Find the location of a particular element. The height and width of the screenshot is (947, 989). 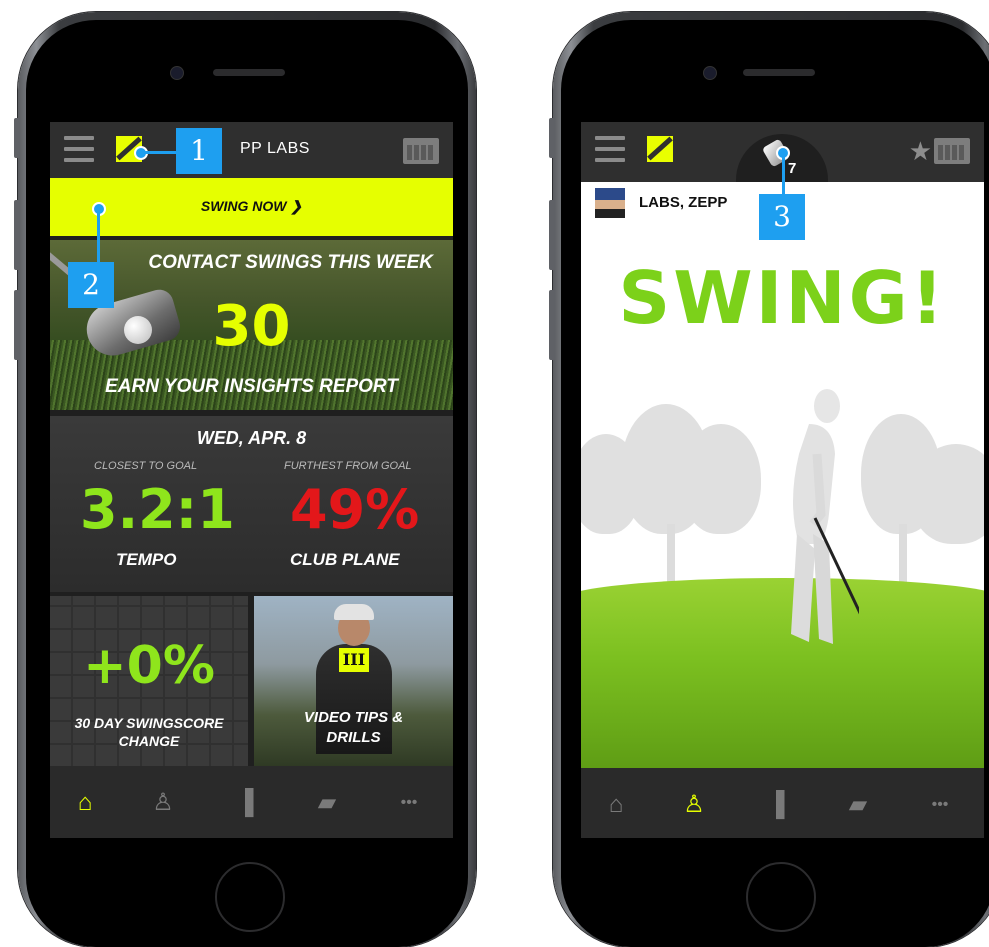

avatar is located at coordinates (610, 203).